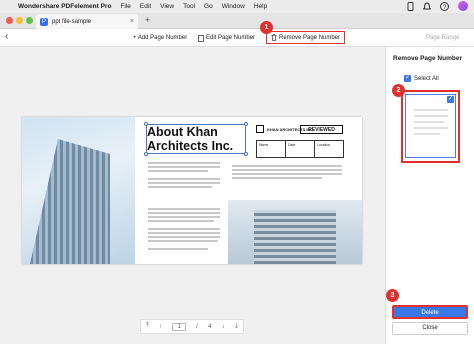  I want to click on last-page-icon: ⤓, so click(236, 326).